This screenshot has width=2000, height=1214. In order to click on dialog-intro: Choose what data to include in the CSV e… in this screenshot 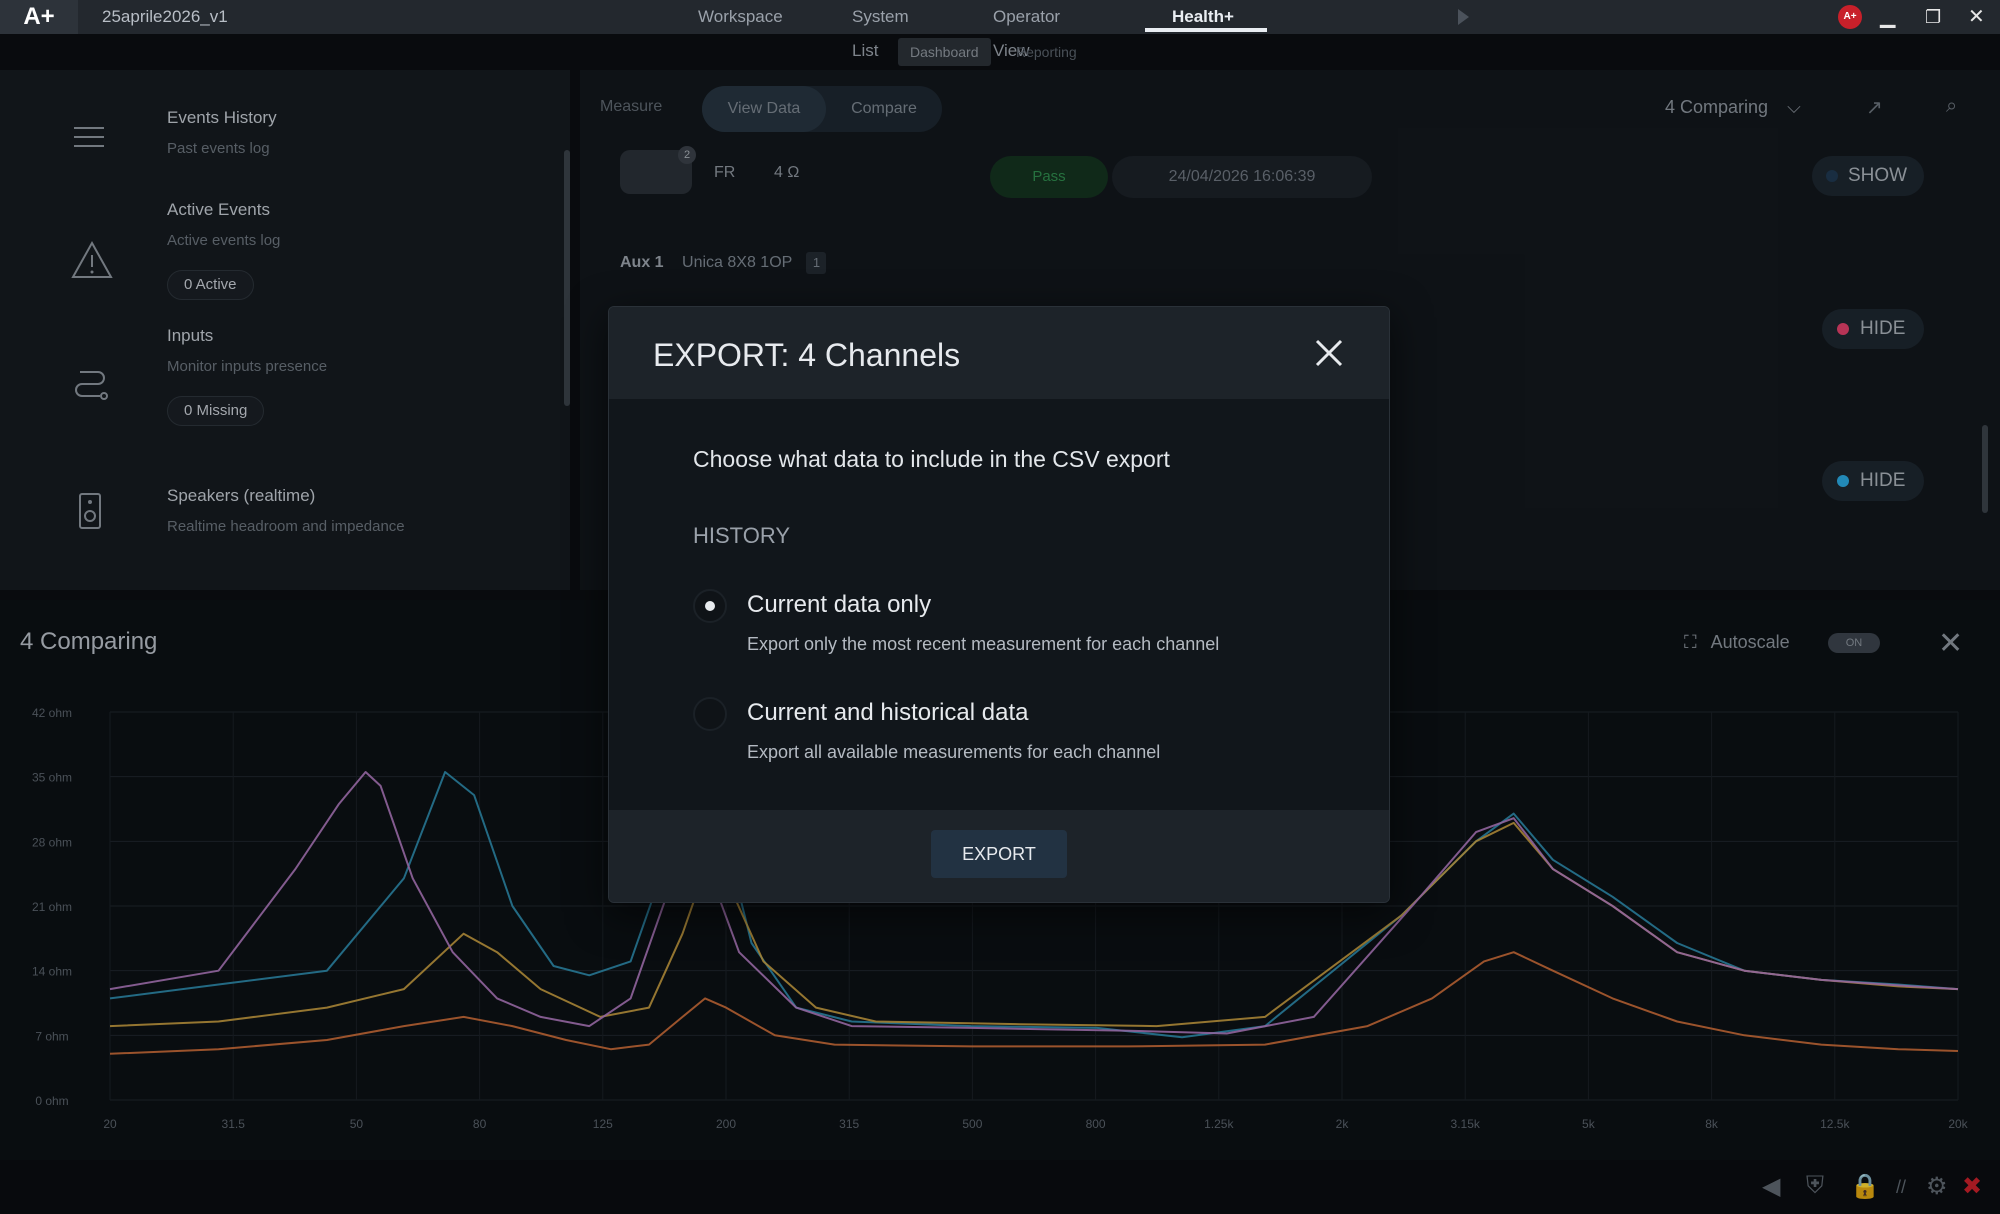, I will do `click(931, 459)`.